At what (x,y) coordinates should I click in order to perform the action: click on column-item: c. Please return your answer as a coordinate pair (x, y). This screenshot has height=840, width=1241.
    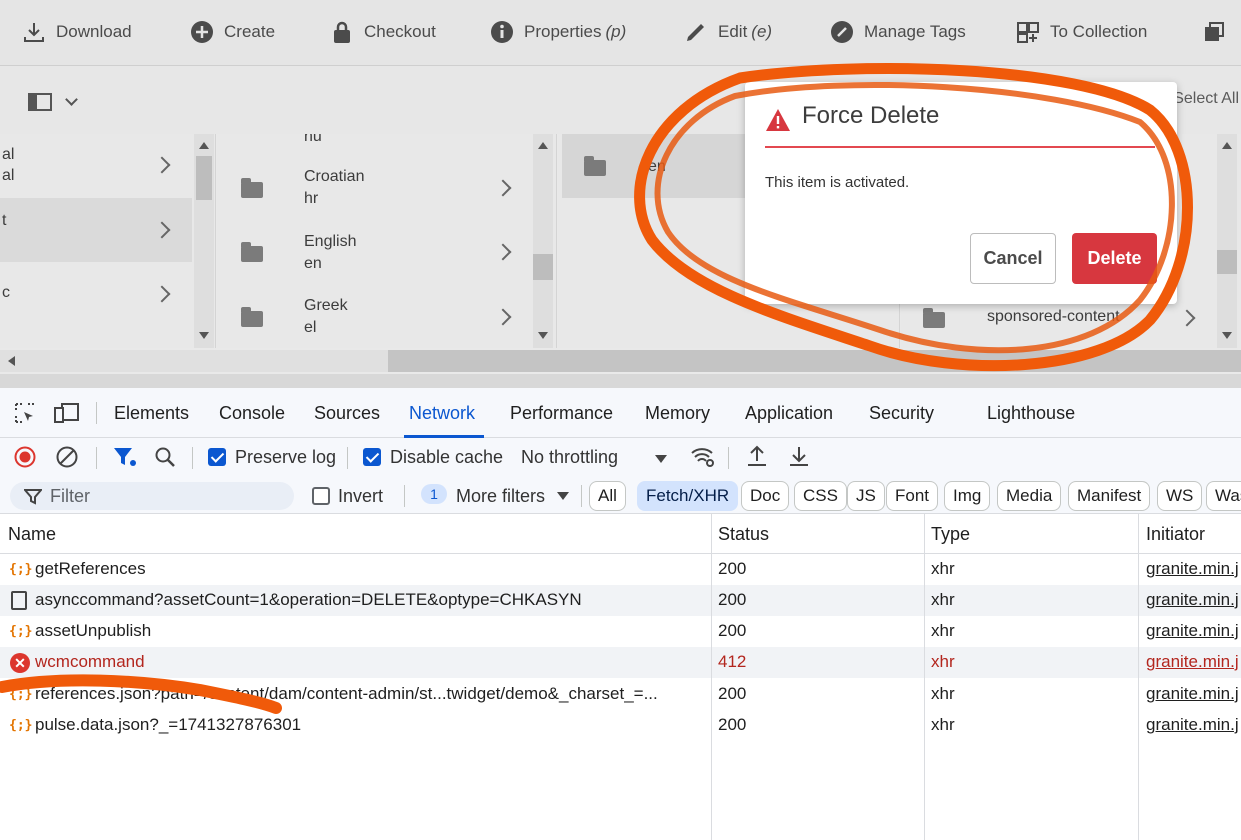
    Looking at the image, I should click on (107, 294).